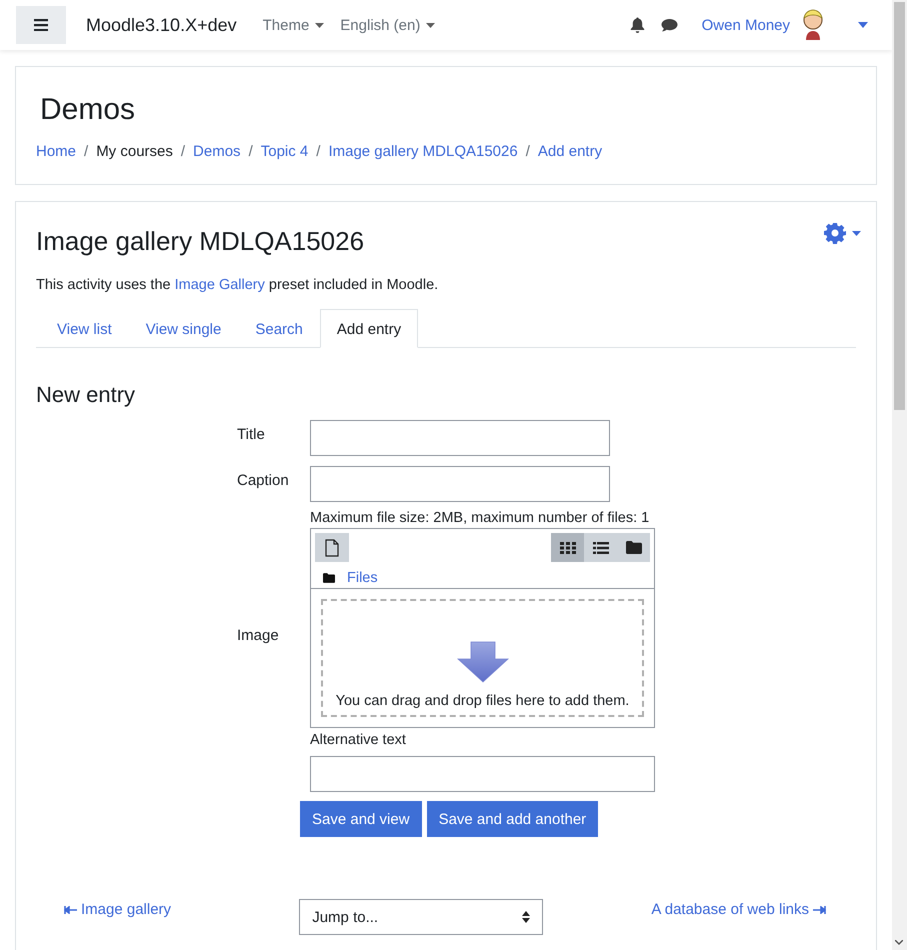 The height and width of the screenshot is (950, 907). I want to click on arrow-right-icon, so click(819, 910).